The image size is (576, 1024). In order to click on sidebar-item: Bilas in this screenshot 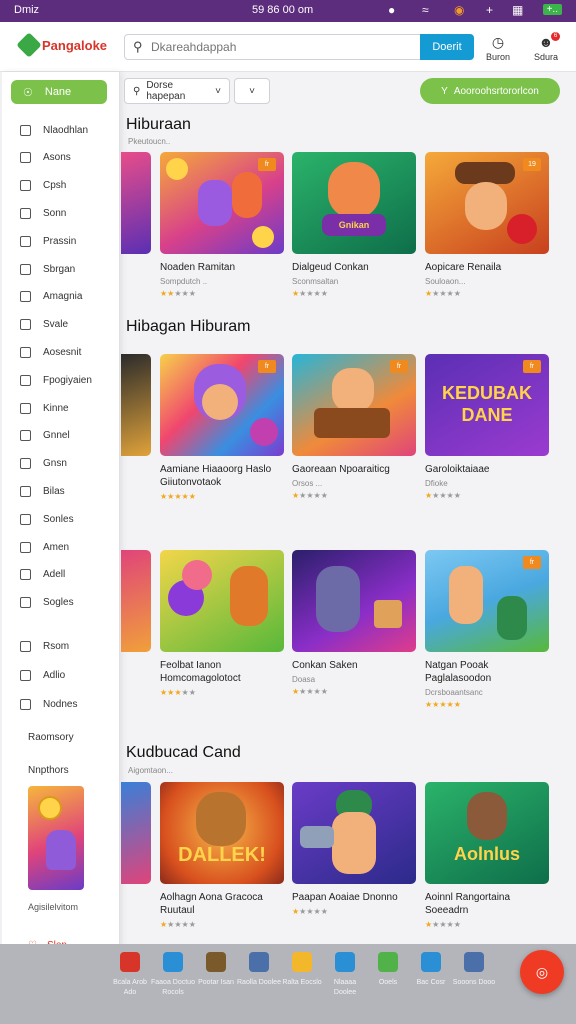, I will do `click(42, 491)`.